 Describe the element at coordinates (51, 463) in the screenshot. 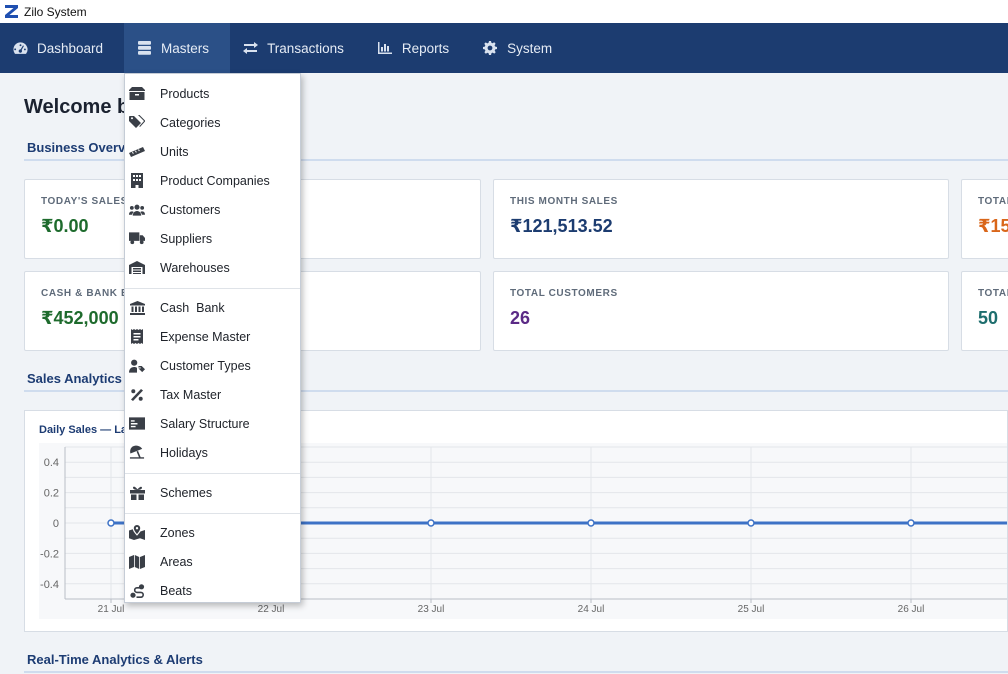

I see `y-tick-label: 0.4` at that location.